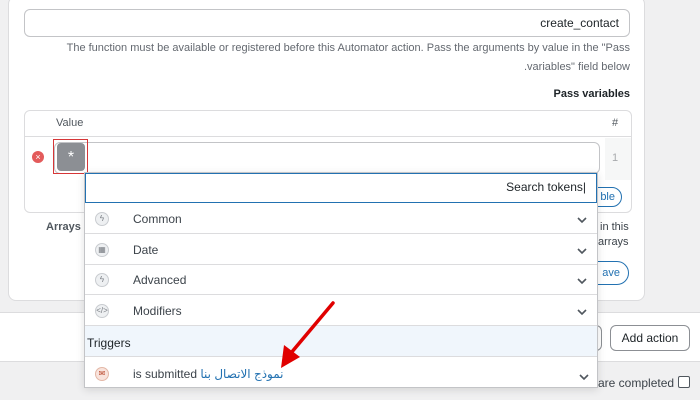  What do you see at coordinates (544, 187) in the screenshot?
I see `search-tokens-text: Search tokens` at bounding box center [544, 187].